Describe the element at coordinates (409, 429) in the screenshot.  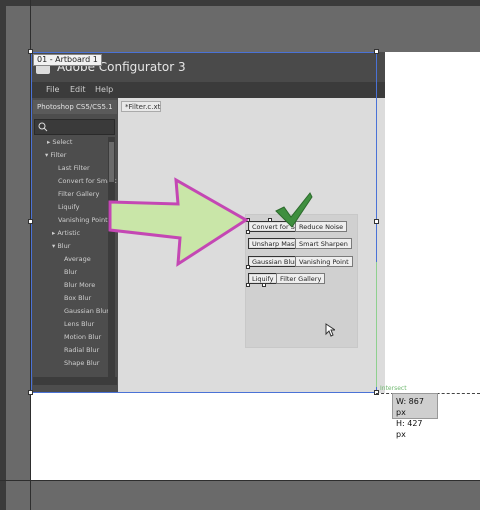
I see `dimension-height: H: 427 px` at that location.